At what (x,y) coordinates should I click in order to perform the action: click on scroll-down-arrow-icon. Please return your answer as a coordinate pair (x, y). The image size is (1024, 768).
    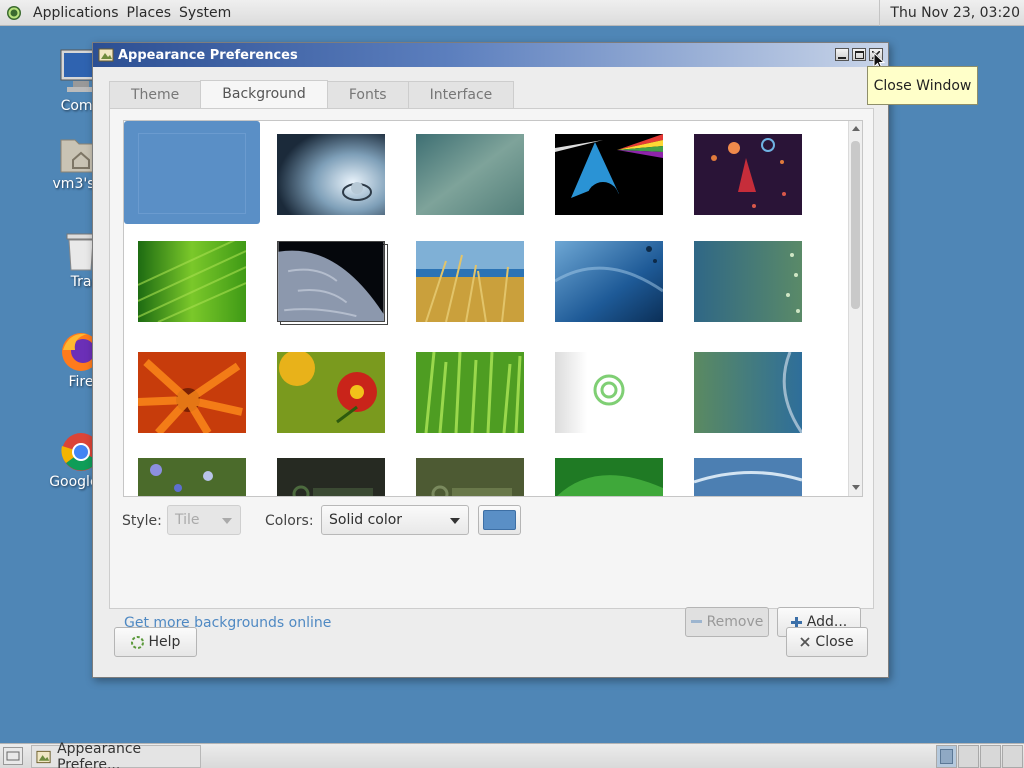
    Looking at the image, I should click on (856, 487).